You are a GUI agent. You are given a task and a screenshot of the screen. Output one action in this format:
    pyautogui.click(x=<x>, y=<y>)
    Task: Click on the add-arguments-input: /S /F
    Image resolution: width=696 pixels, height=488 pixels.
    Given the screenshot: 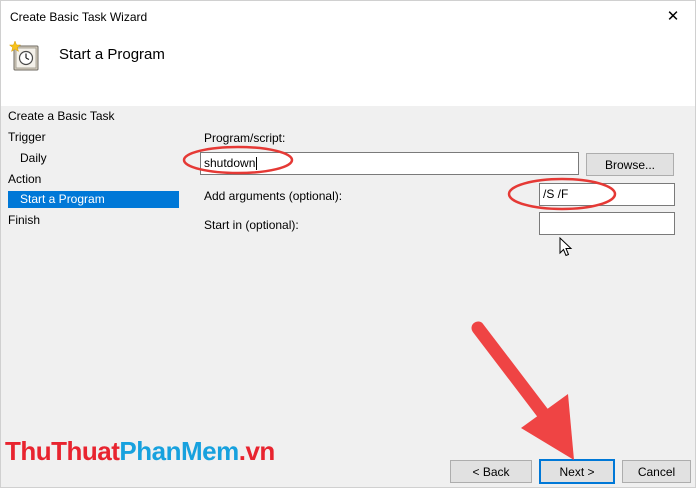 What is the action you would take?
    pyautogui.click(x=607, y=194)
    